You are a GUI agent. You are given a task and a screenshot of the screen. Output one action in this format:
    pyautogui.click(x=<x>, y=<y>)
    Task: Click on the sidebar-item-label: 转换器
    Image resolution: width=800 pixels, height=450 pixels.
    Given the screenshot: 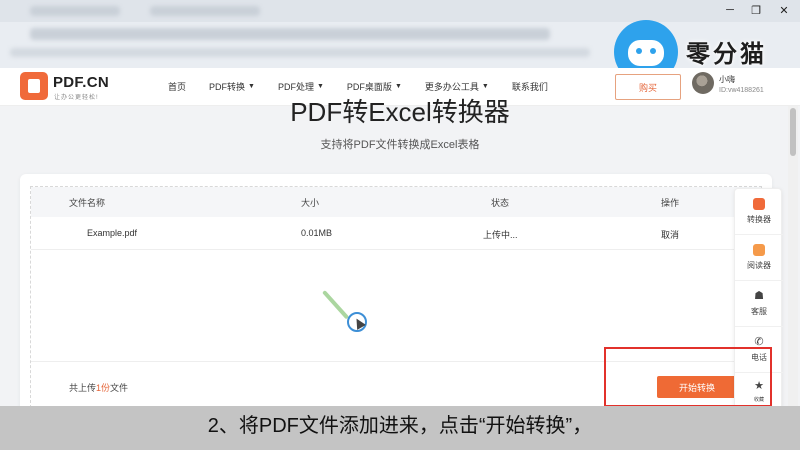 What is the action you would take?
    pyautogui.click(x=759, y=219)
    